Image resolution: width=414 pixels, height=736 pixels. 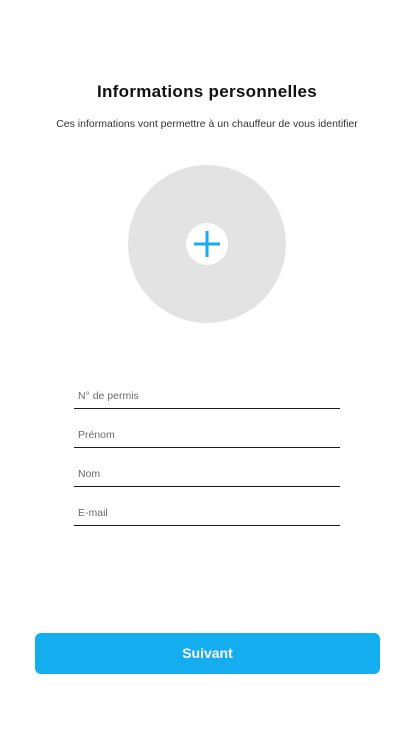 I want to click on license-number-field, so click(x=207, y=395).